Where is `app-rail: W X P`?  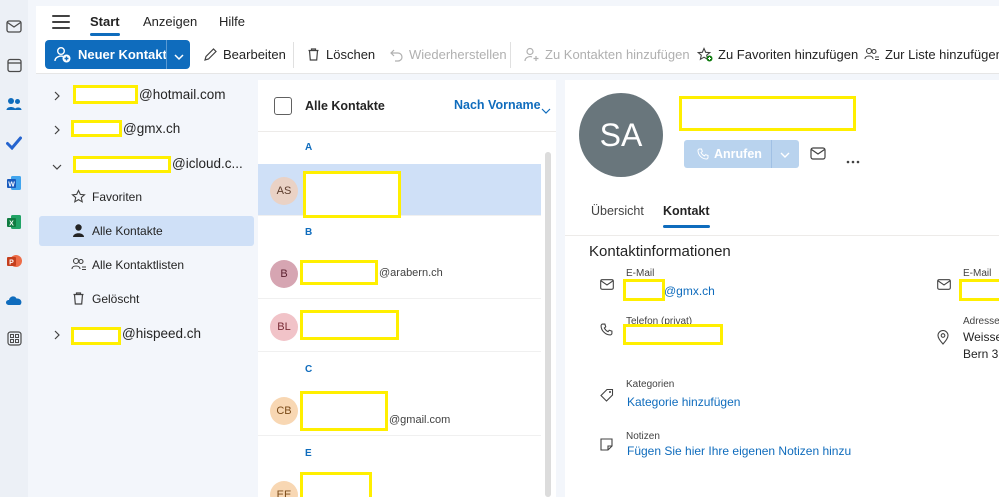
app-rail: W X P is located at coordinates (14, 248).